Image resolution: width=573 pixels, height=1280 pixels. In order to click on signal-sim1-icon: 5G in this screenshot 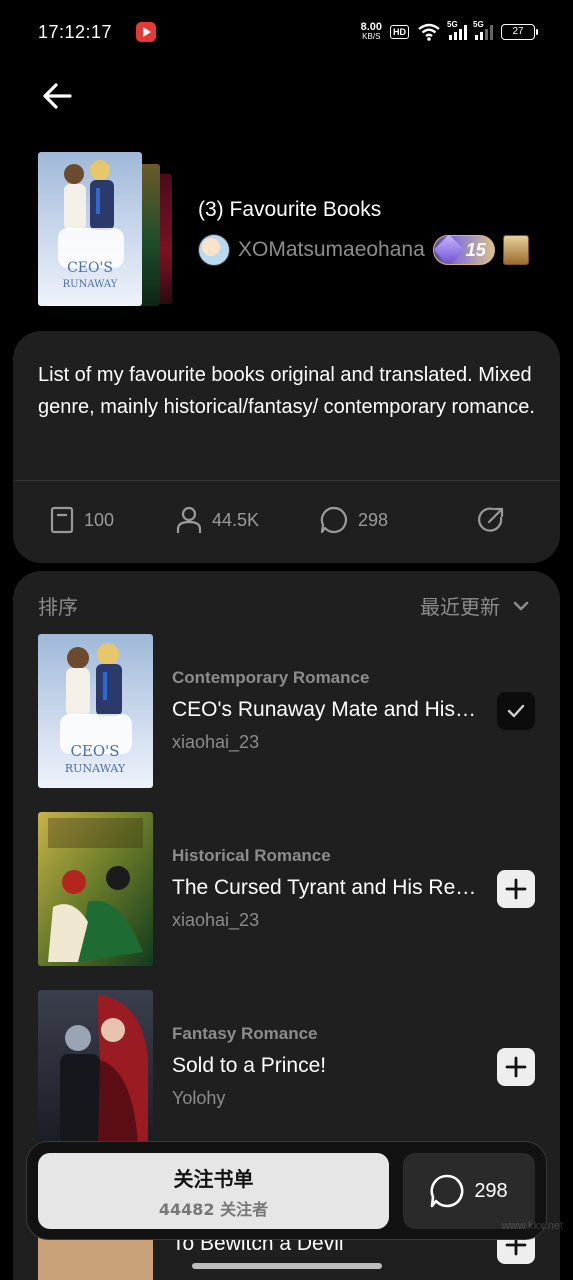, I will do `click(457, 30)`.